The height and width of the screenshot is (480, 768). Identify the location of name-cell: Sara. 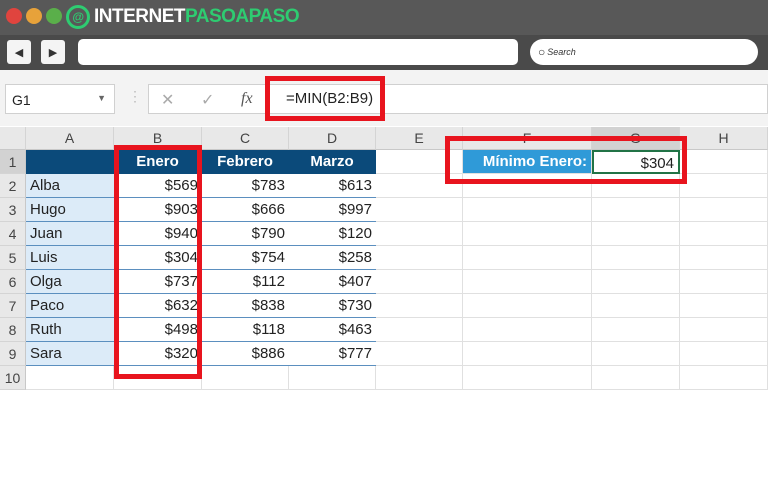
(70, 354).